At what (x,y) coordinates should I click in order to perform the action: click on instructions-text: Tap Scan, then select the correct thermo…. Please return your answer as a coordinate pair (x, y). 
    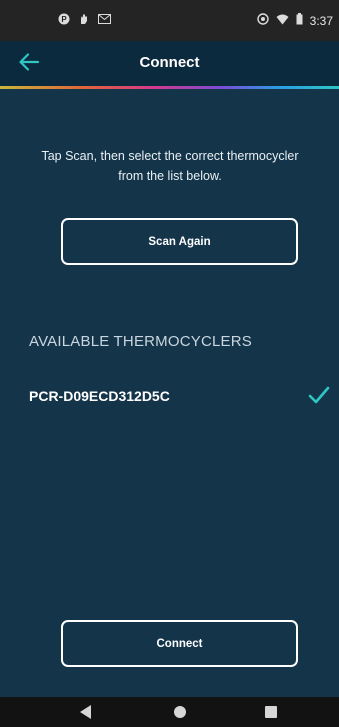
    Looking at the image, I should click on (170, 166).